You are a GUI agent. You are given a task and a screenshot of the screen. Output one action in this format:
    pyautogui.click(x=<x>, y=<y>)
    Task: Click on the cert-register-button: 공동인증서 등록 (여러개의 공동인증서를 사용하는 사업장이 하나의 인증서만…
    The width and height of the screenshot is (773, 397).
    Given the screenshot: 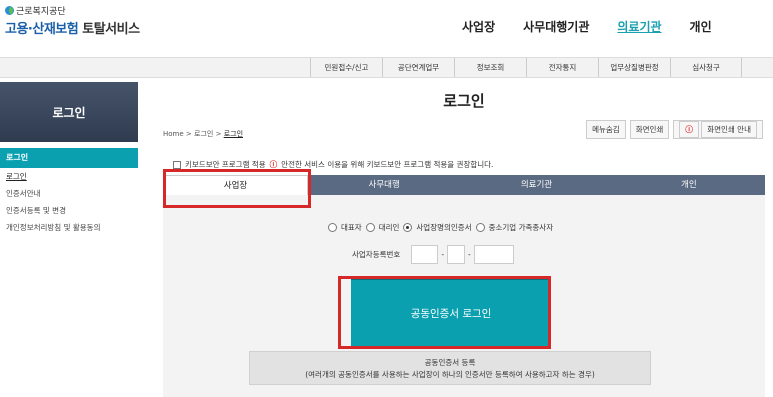 What is the action you would take?
    pyautogui.click(x=450, y=368)
    